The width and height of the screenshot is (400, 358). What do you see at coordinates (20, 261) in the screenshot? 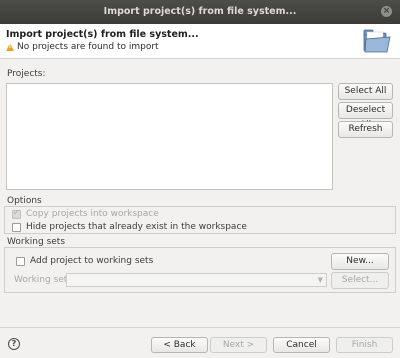
I see `add-to-working-sets-checkbox` at bounding box center [20, 261].